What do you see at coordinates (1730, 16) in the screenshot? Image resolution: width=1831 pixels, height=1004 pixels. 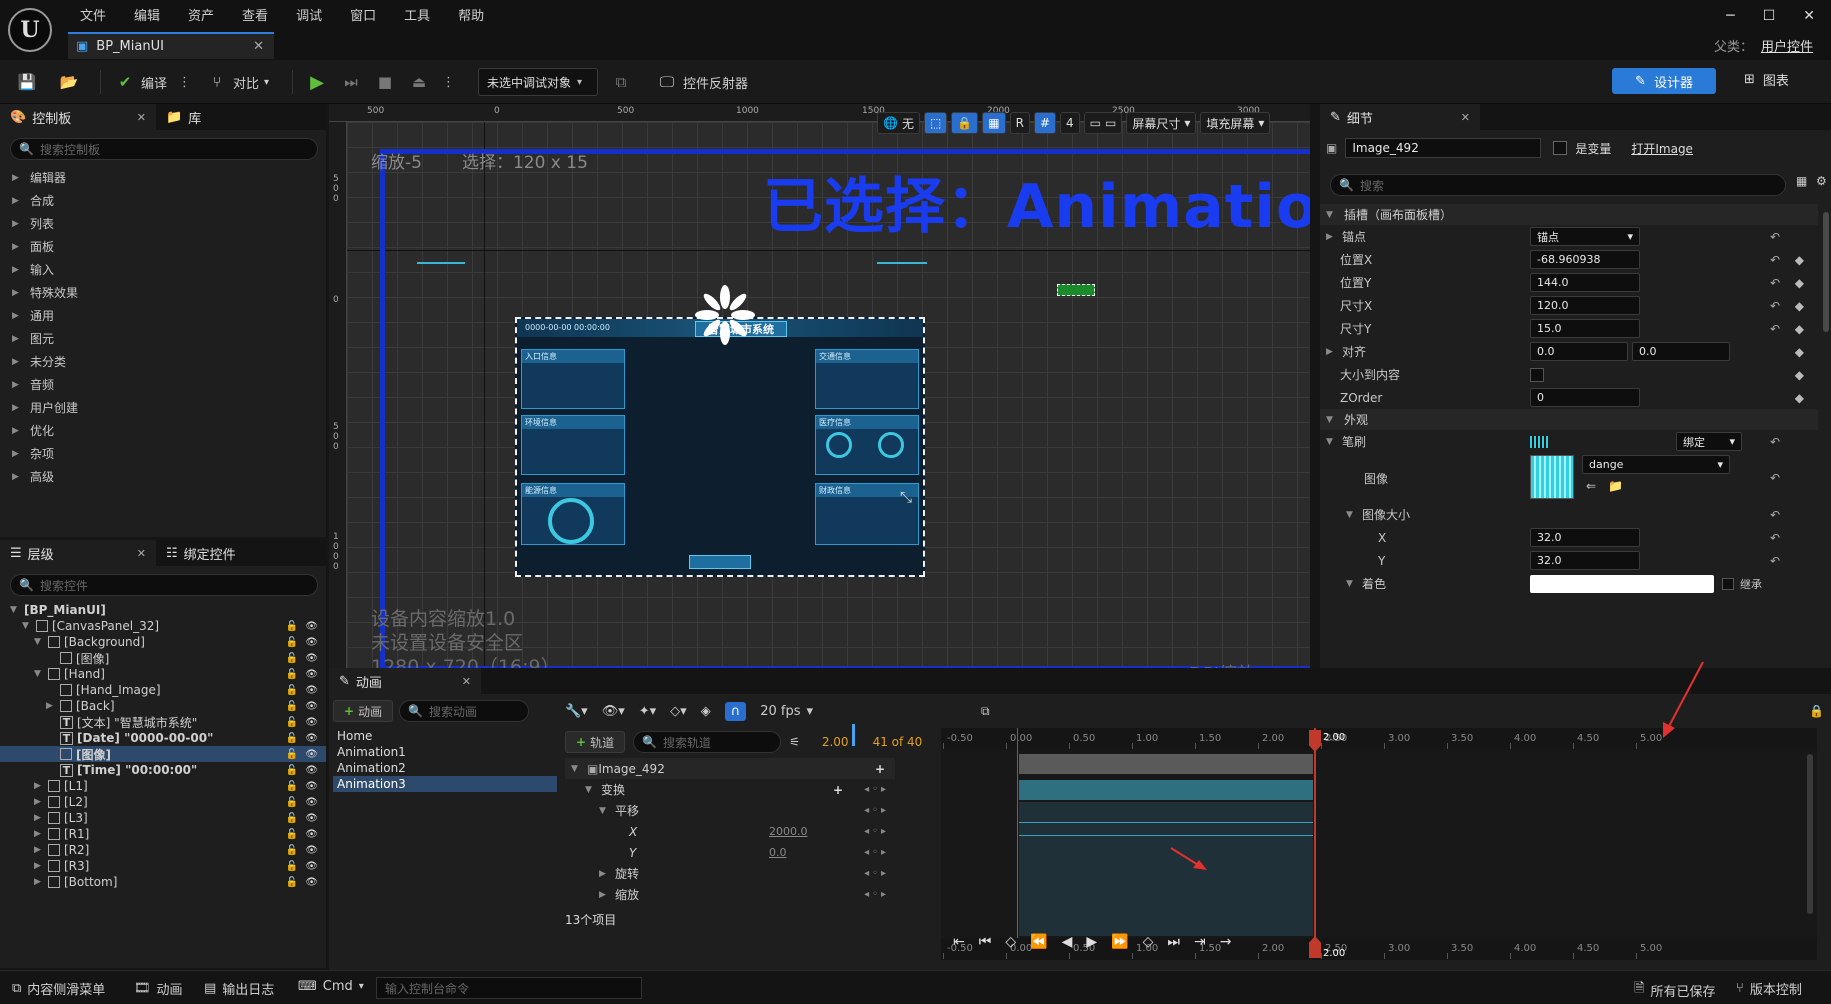 I see `minimize-icon: ─` at bounding box center [1730, 16].